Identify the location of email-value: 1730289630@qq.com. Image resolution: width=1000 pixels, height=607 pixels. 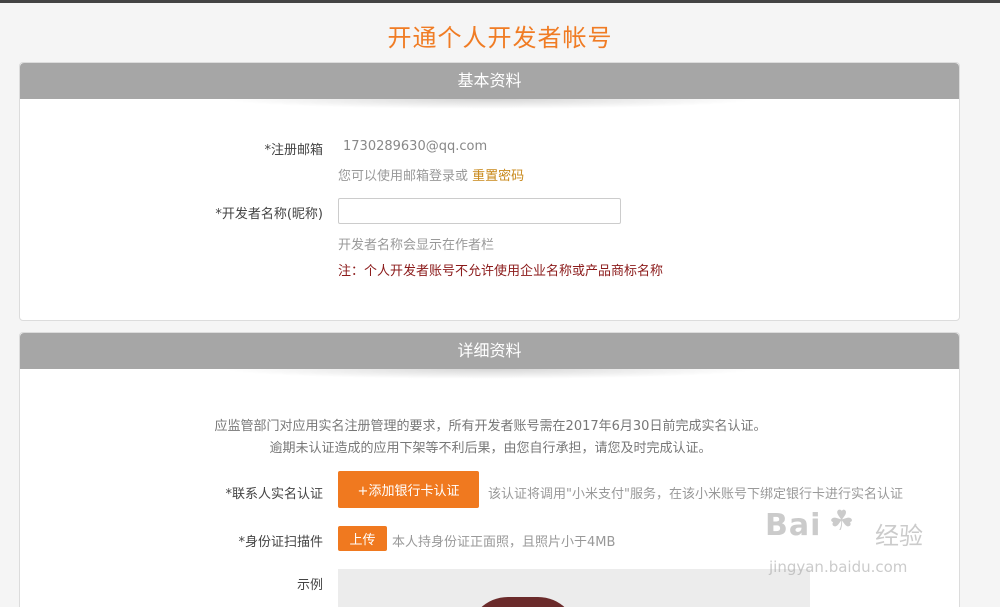
(415, 146).